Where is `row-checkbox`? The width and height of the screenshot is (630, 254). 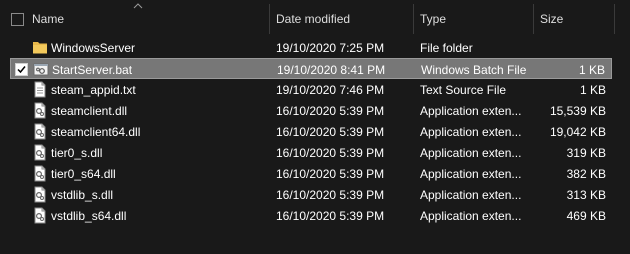 row-checkbox is located at coordinates (21, 69).